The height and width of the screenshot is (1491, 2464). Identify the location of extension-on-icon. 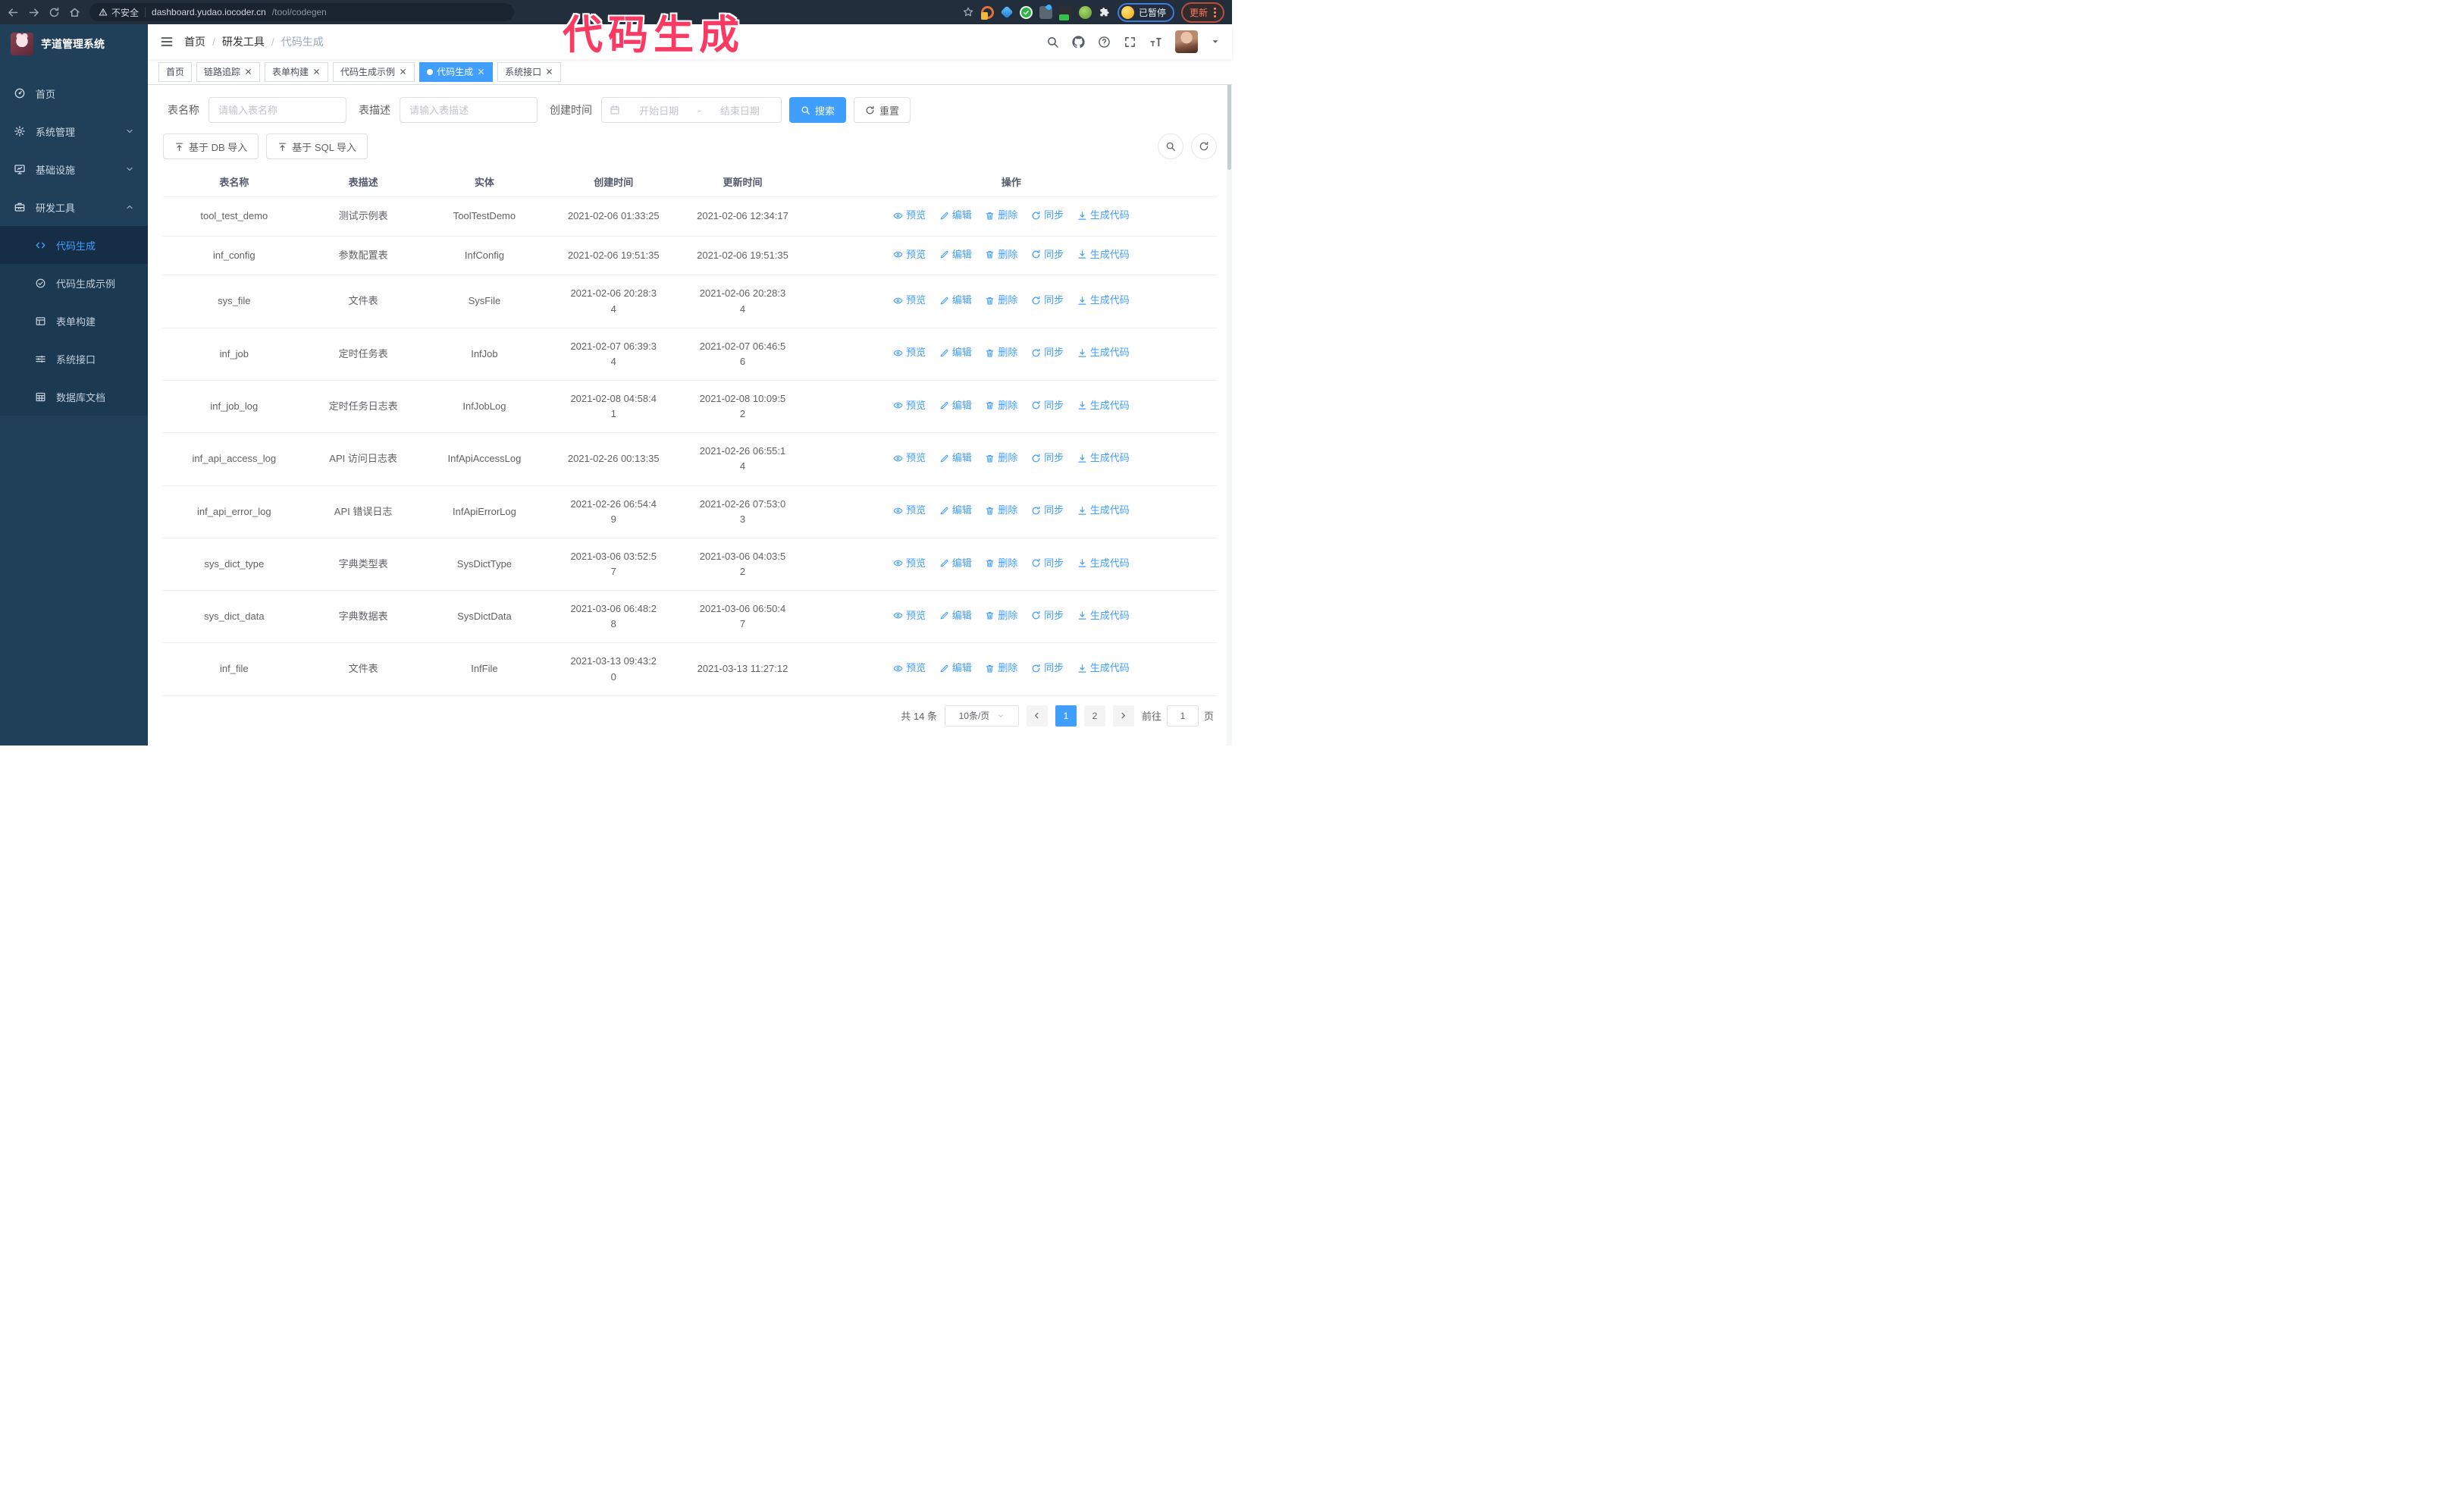
(1065, 12).